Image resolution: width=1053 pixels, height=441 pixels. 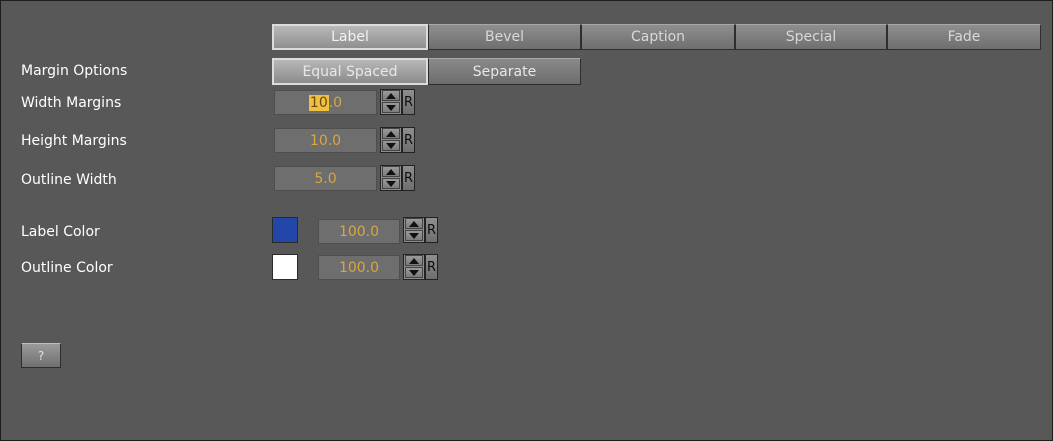 What do you see at coordinates (325, 140) in the screenshot?
I see `height-margins-input: 10.0` at bounding box center [325, 140].